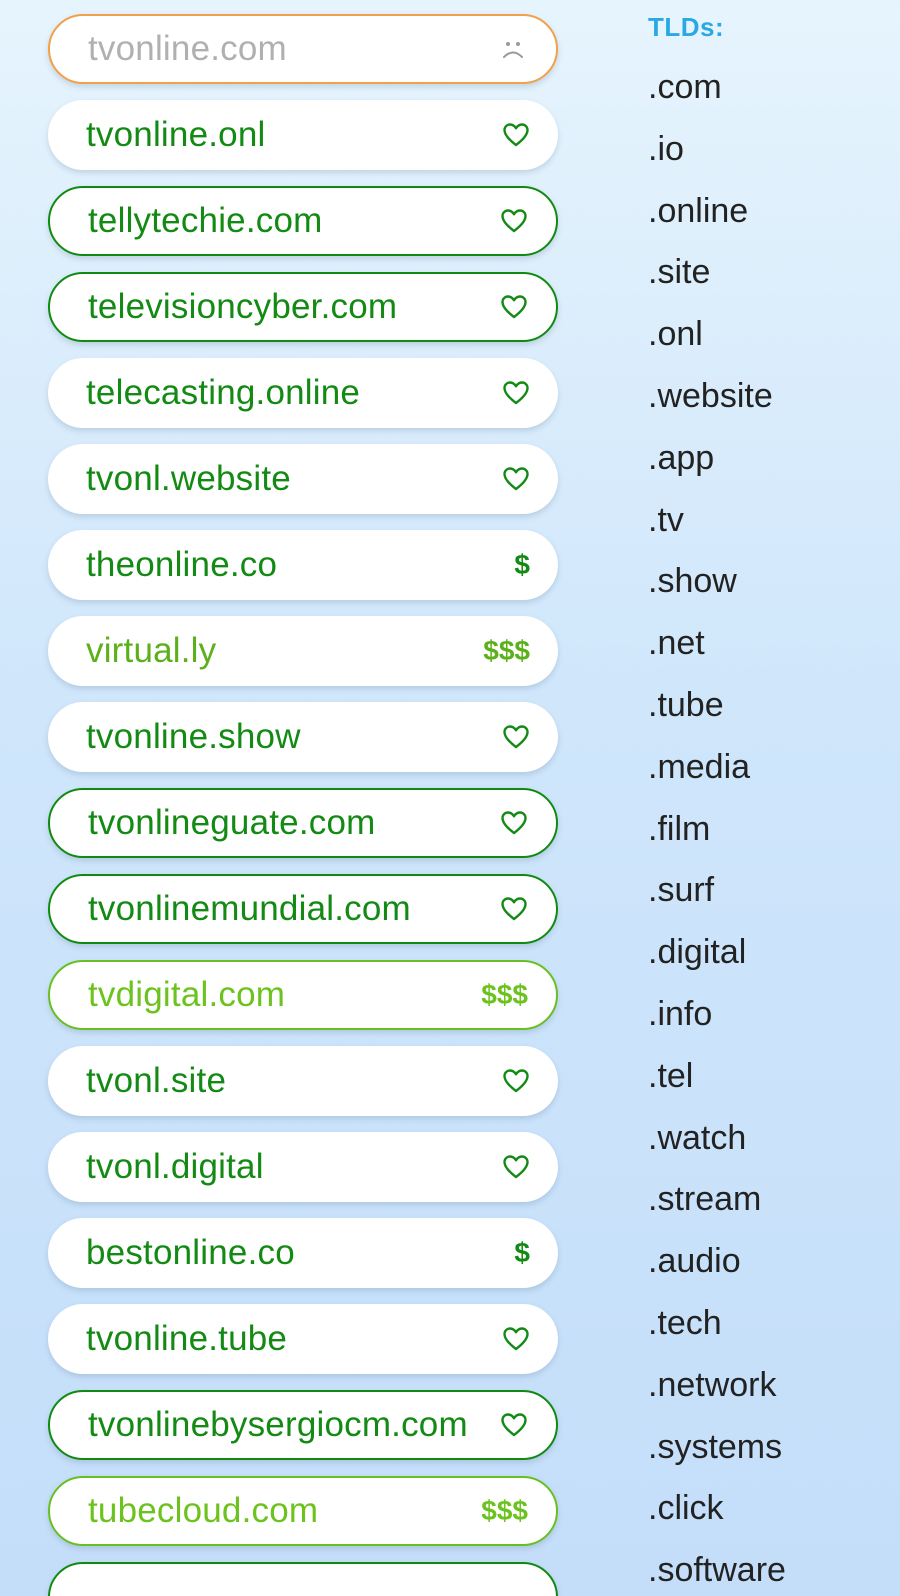 Image resolution: width=900 pixels, height=1596 pixels. What do you see at coordinates (513, 49) in the screenshot?
I see `sad-face-icon` at bounding box center [513, 49].